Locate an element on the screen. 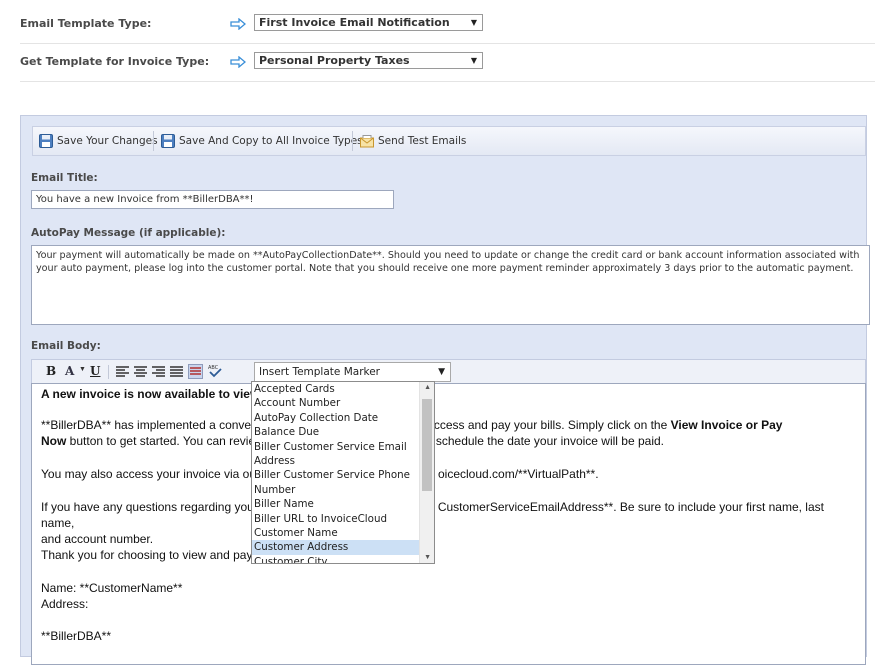  dropdown-item: Accepted Cards is located at coordinates (336, 389).